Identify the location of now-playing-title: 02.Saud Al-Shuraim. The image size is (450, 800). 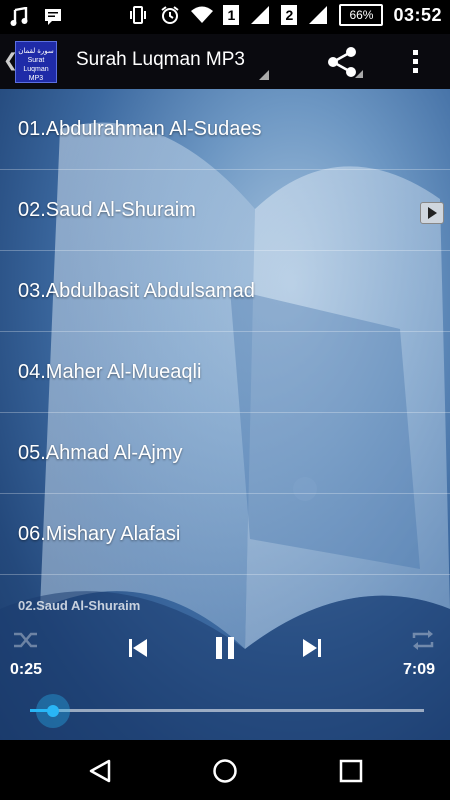
(79, 605).